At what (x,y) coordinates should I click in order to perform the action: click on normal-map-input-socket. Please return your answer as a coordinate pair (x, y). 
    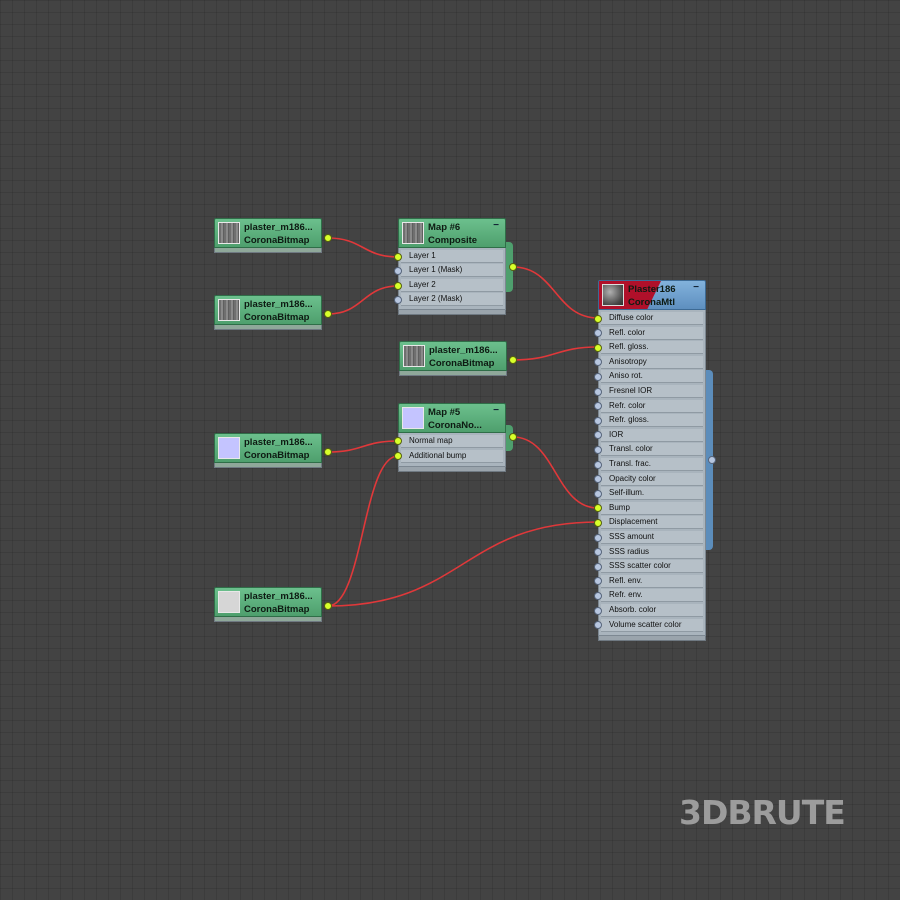
    Looking at the image, I should click on (398, 441).